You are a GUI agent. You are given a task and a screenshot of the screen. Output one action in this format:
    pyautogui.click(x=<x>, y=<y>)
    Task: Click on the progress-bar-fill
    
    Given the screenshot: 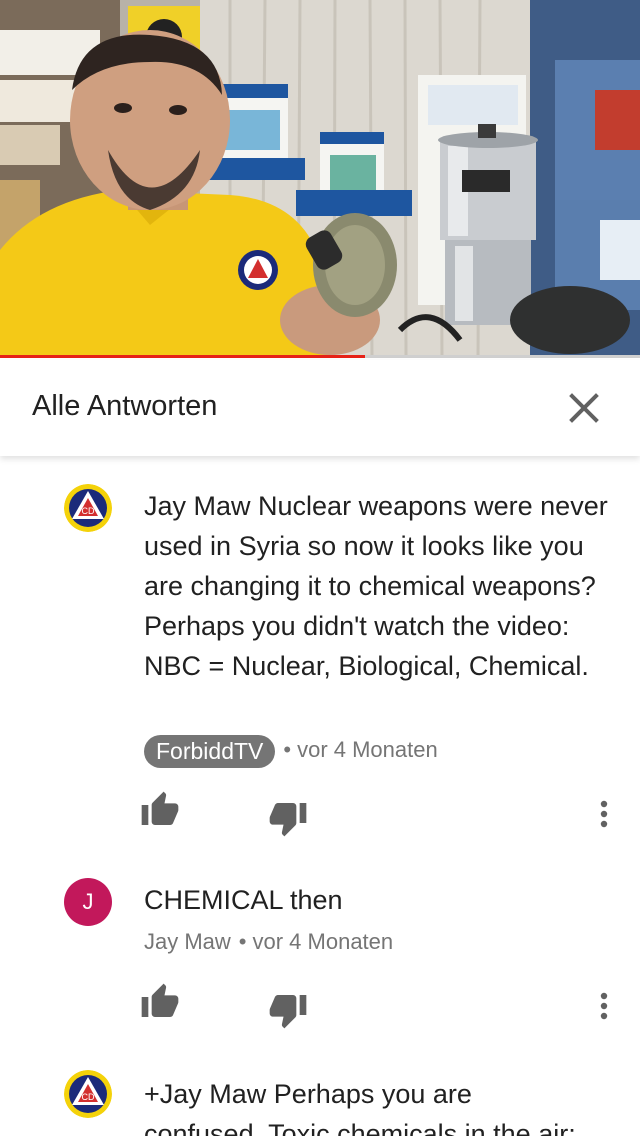 What is the action you would take?
    pyautogui.click(x=182, y=356)
    